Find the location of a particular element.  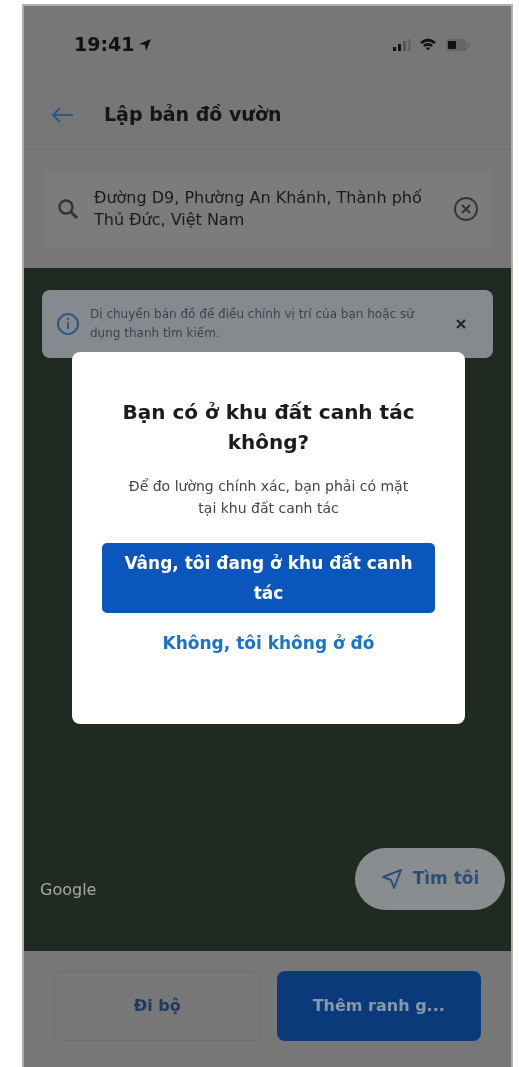

search-field: Đường D9, Phường An Khánh, Thành phố Thủ Đức, Việt Nam is located at coordinates (267, 209).